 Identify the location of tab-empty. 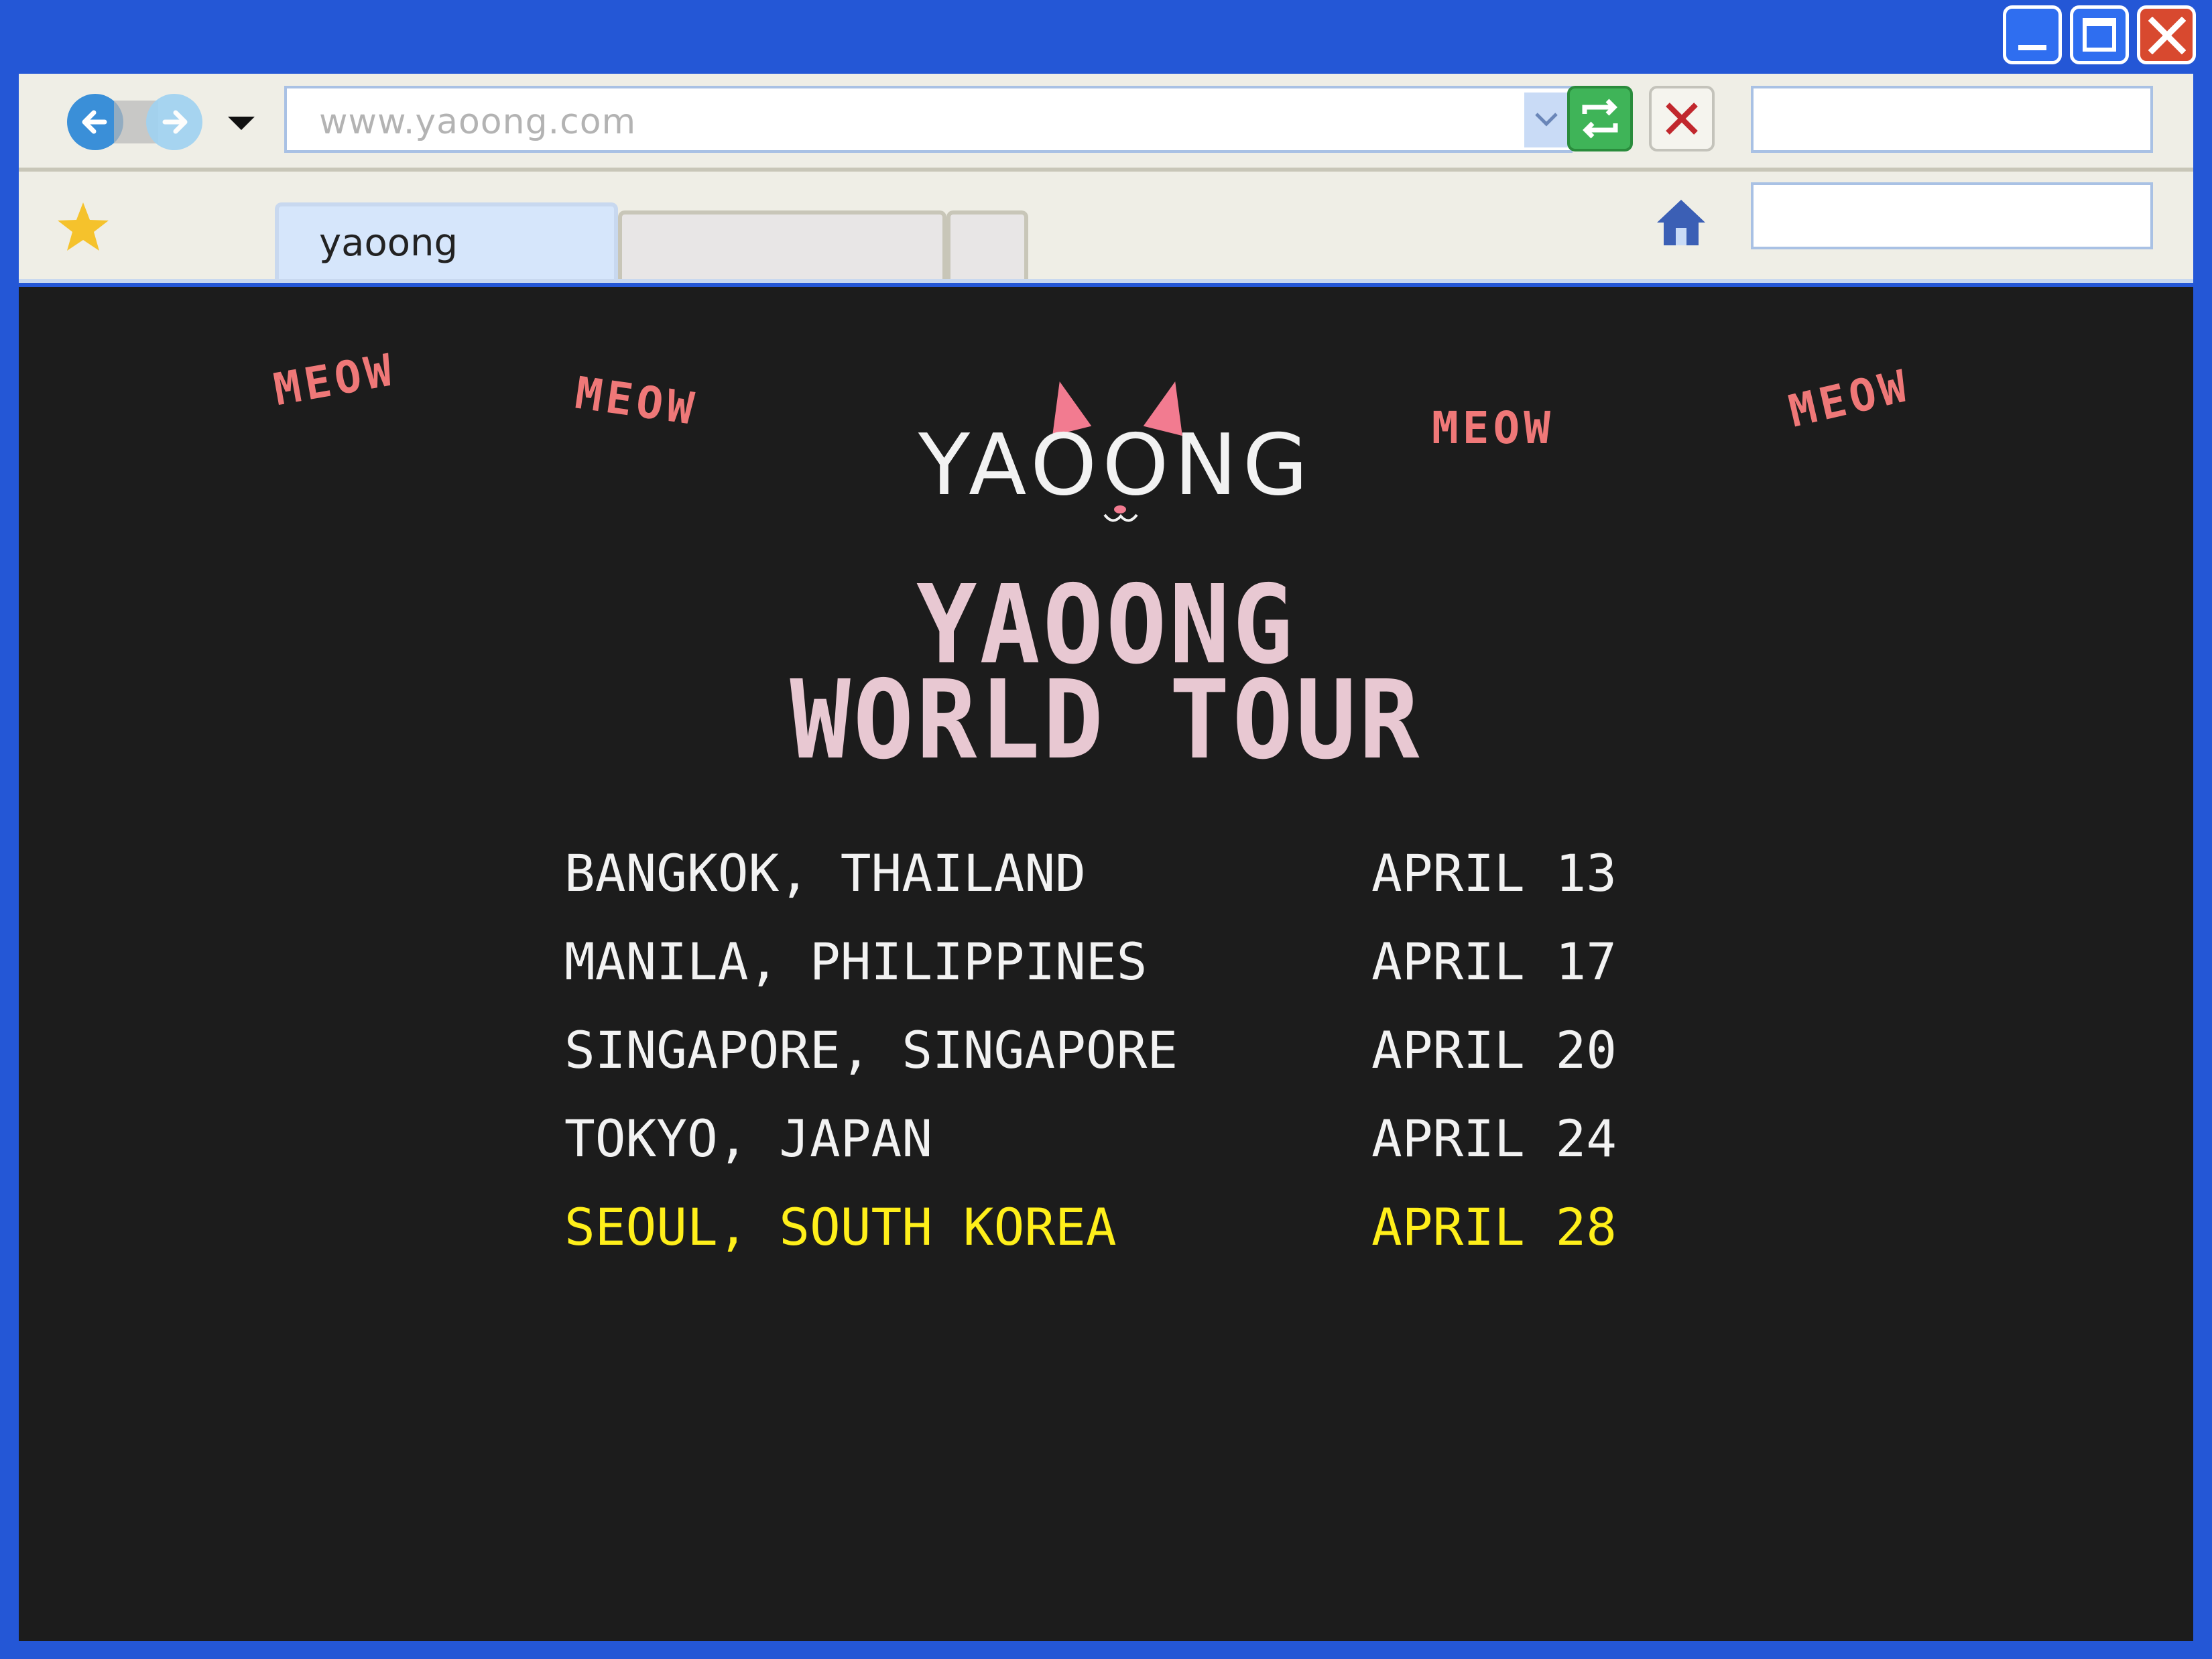
(782, 246).